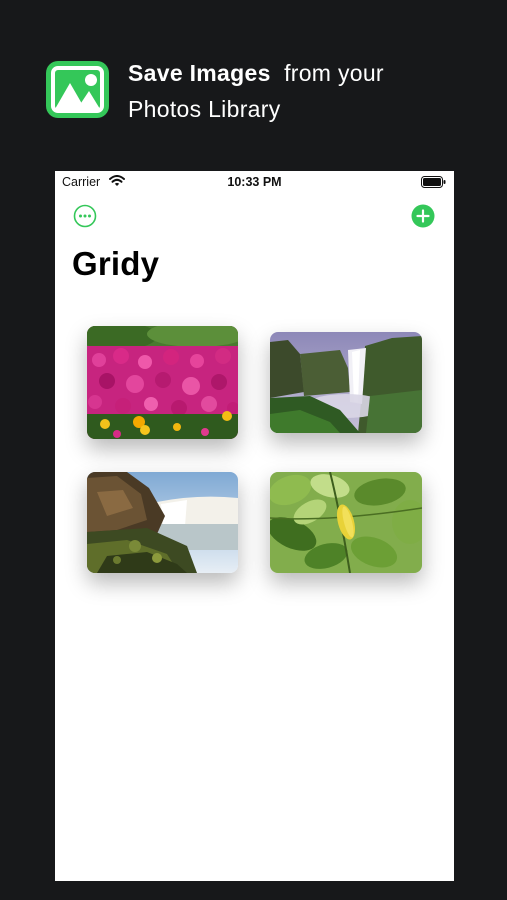 The image size is (507, 900). Describe the element at coordinates (334, 73) in the screenshot. I see `promo-headline-rest: from your` at that location.